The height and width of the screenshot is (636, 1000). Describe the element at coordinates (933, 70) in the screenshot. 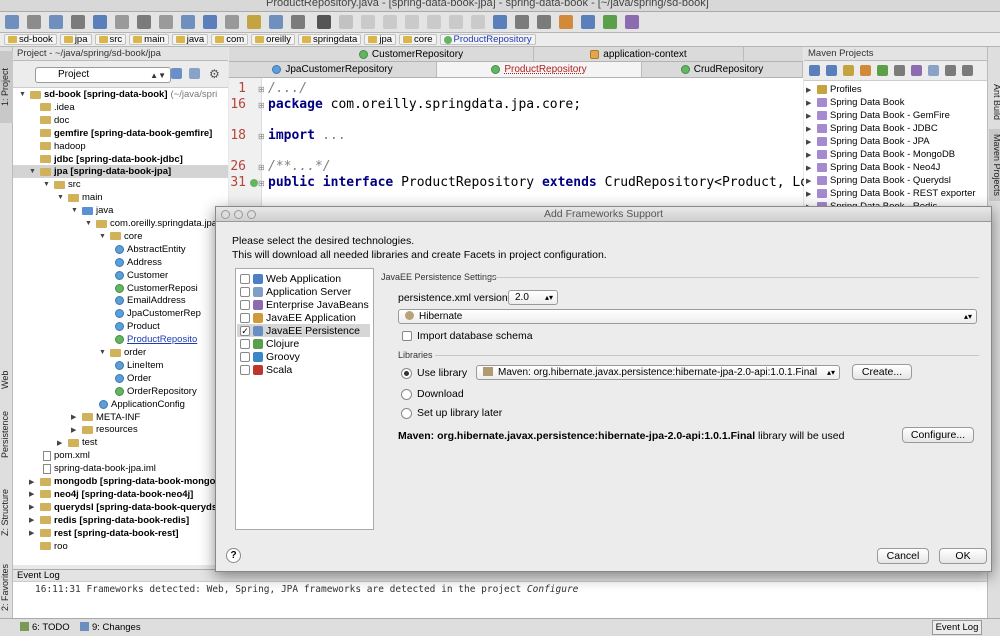

I see `collapse-icon` at that location.